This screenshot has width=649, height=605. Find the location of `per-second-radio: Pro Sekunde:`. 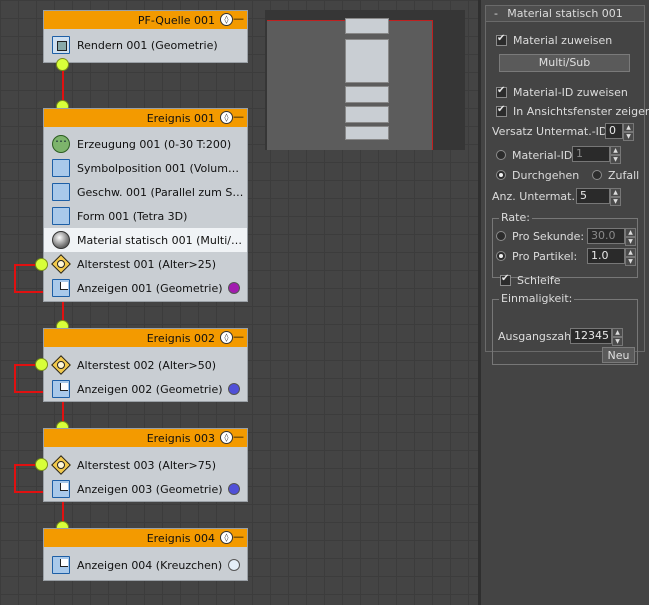

per-second-radio: Pro Sekunde: is located at coordinates (540, 236).